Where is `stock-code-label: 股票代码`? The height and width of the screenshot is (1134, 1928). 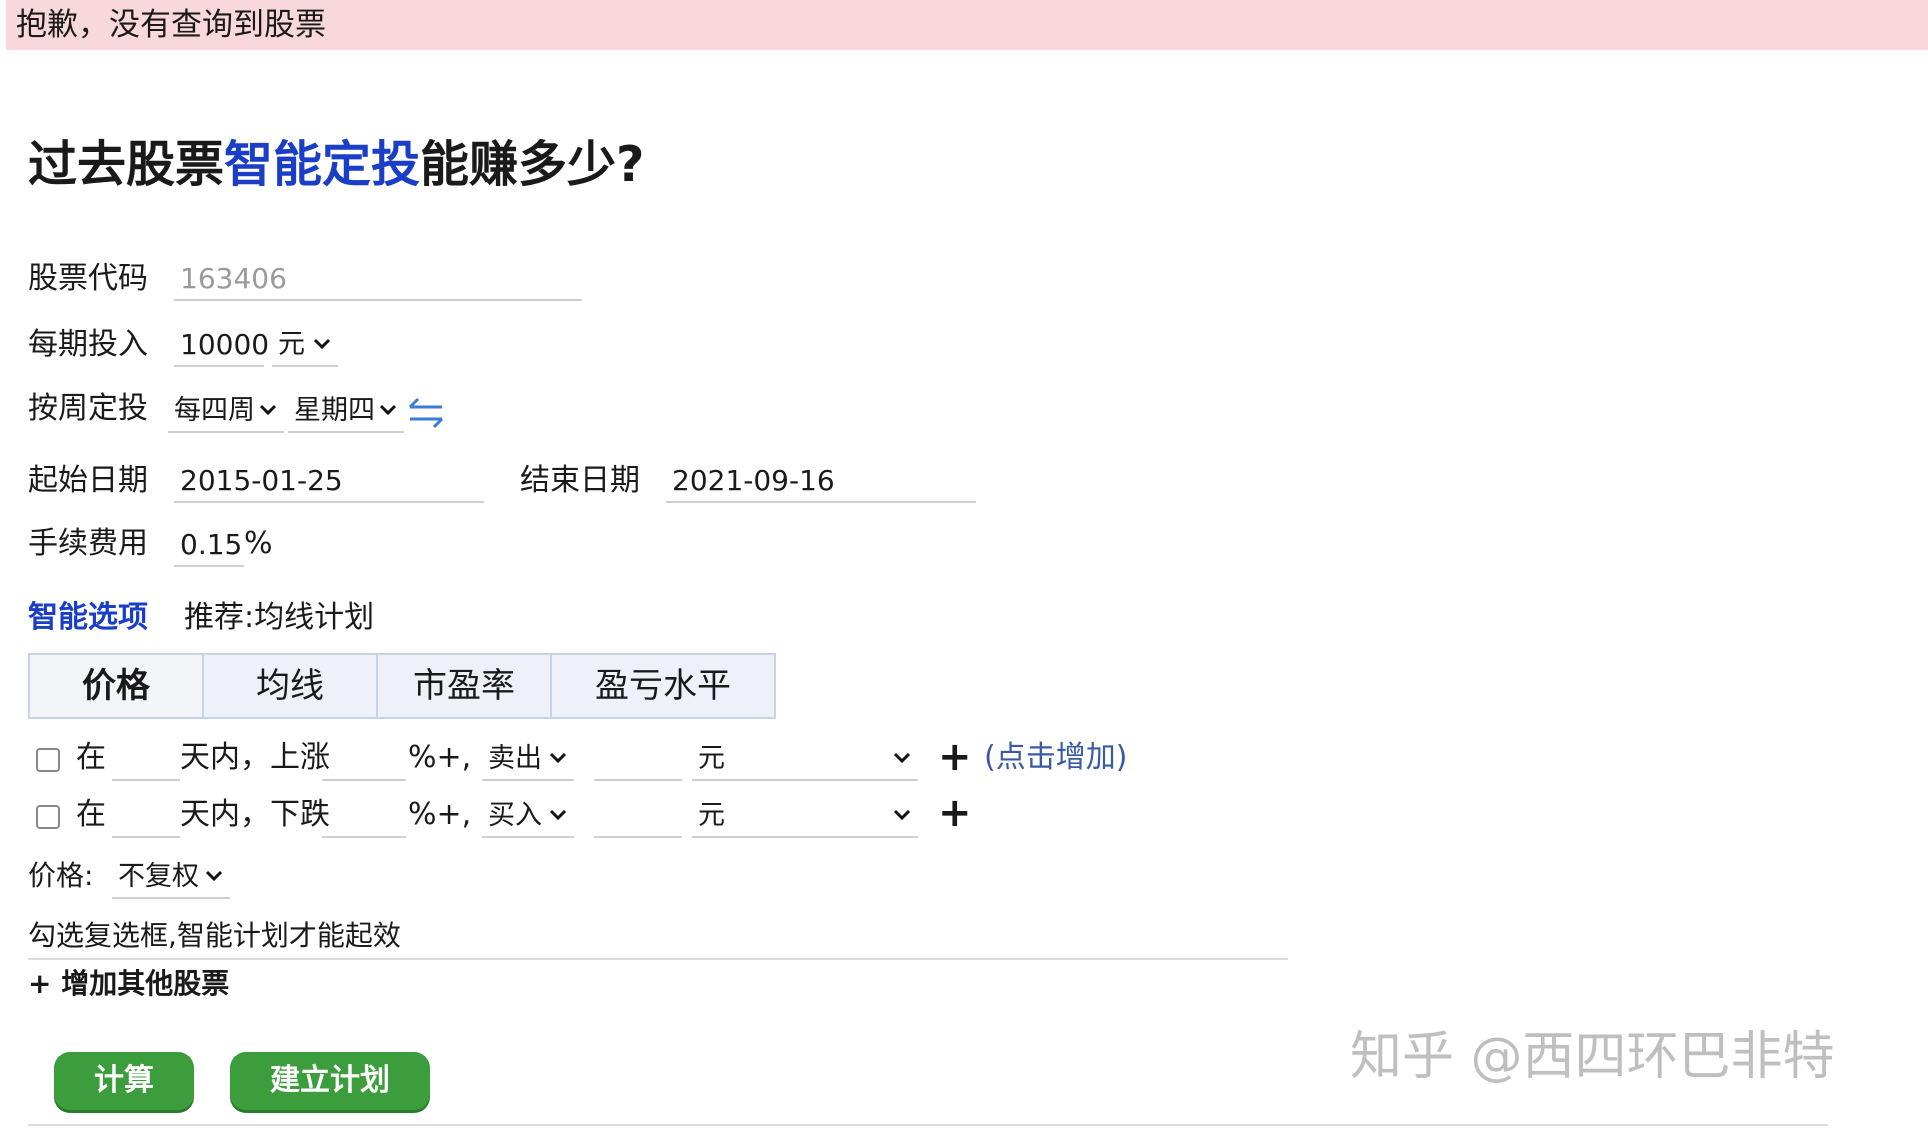 stock-code-label: 股票代码 is located at coordinates (88, 278).